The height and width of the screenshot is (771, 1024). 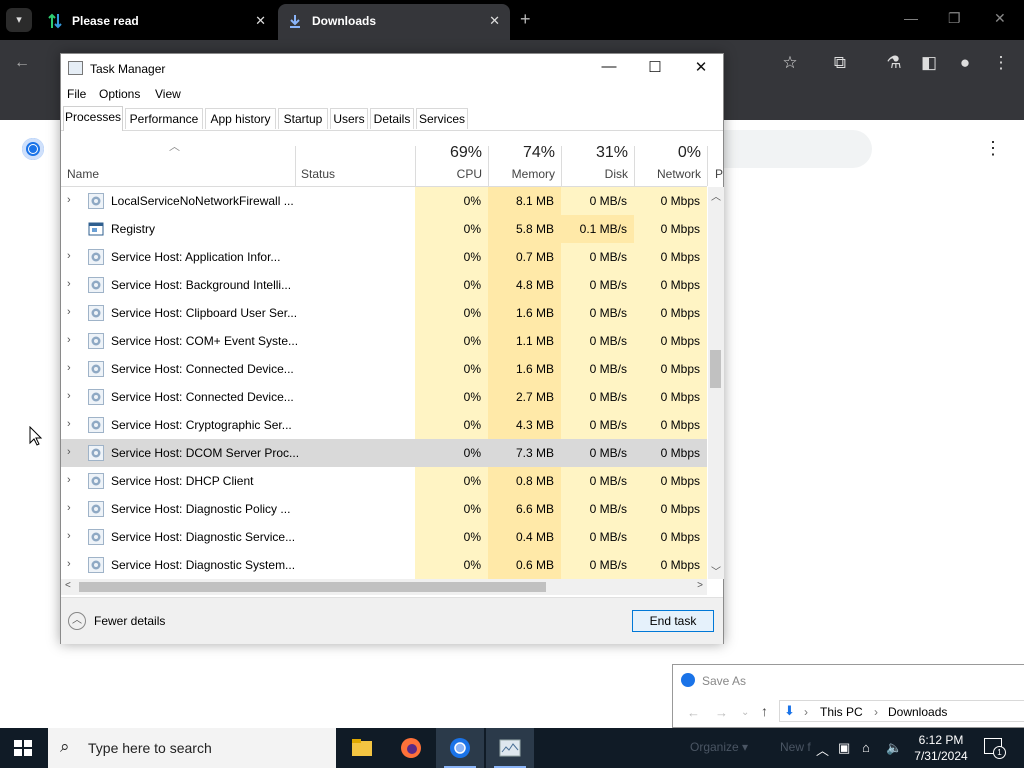 I want to click on scroll-right-icon: >, so click(x=700, y=585).